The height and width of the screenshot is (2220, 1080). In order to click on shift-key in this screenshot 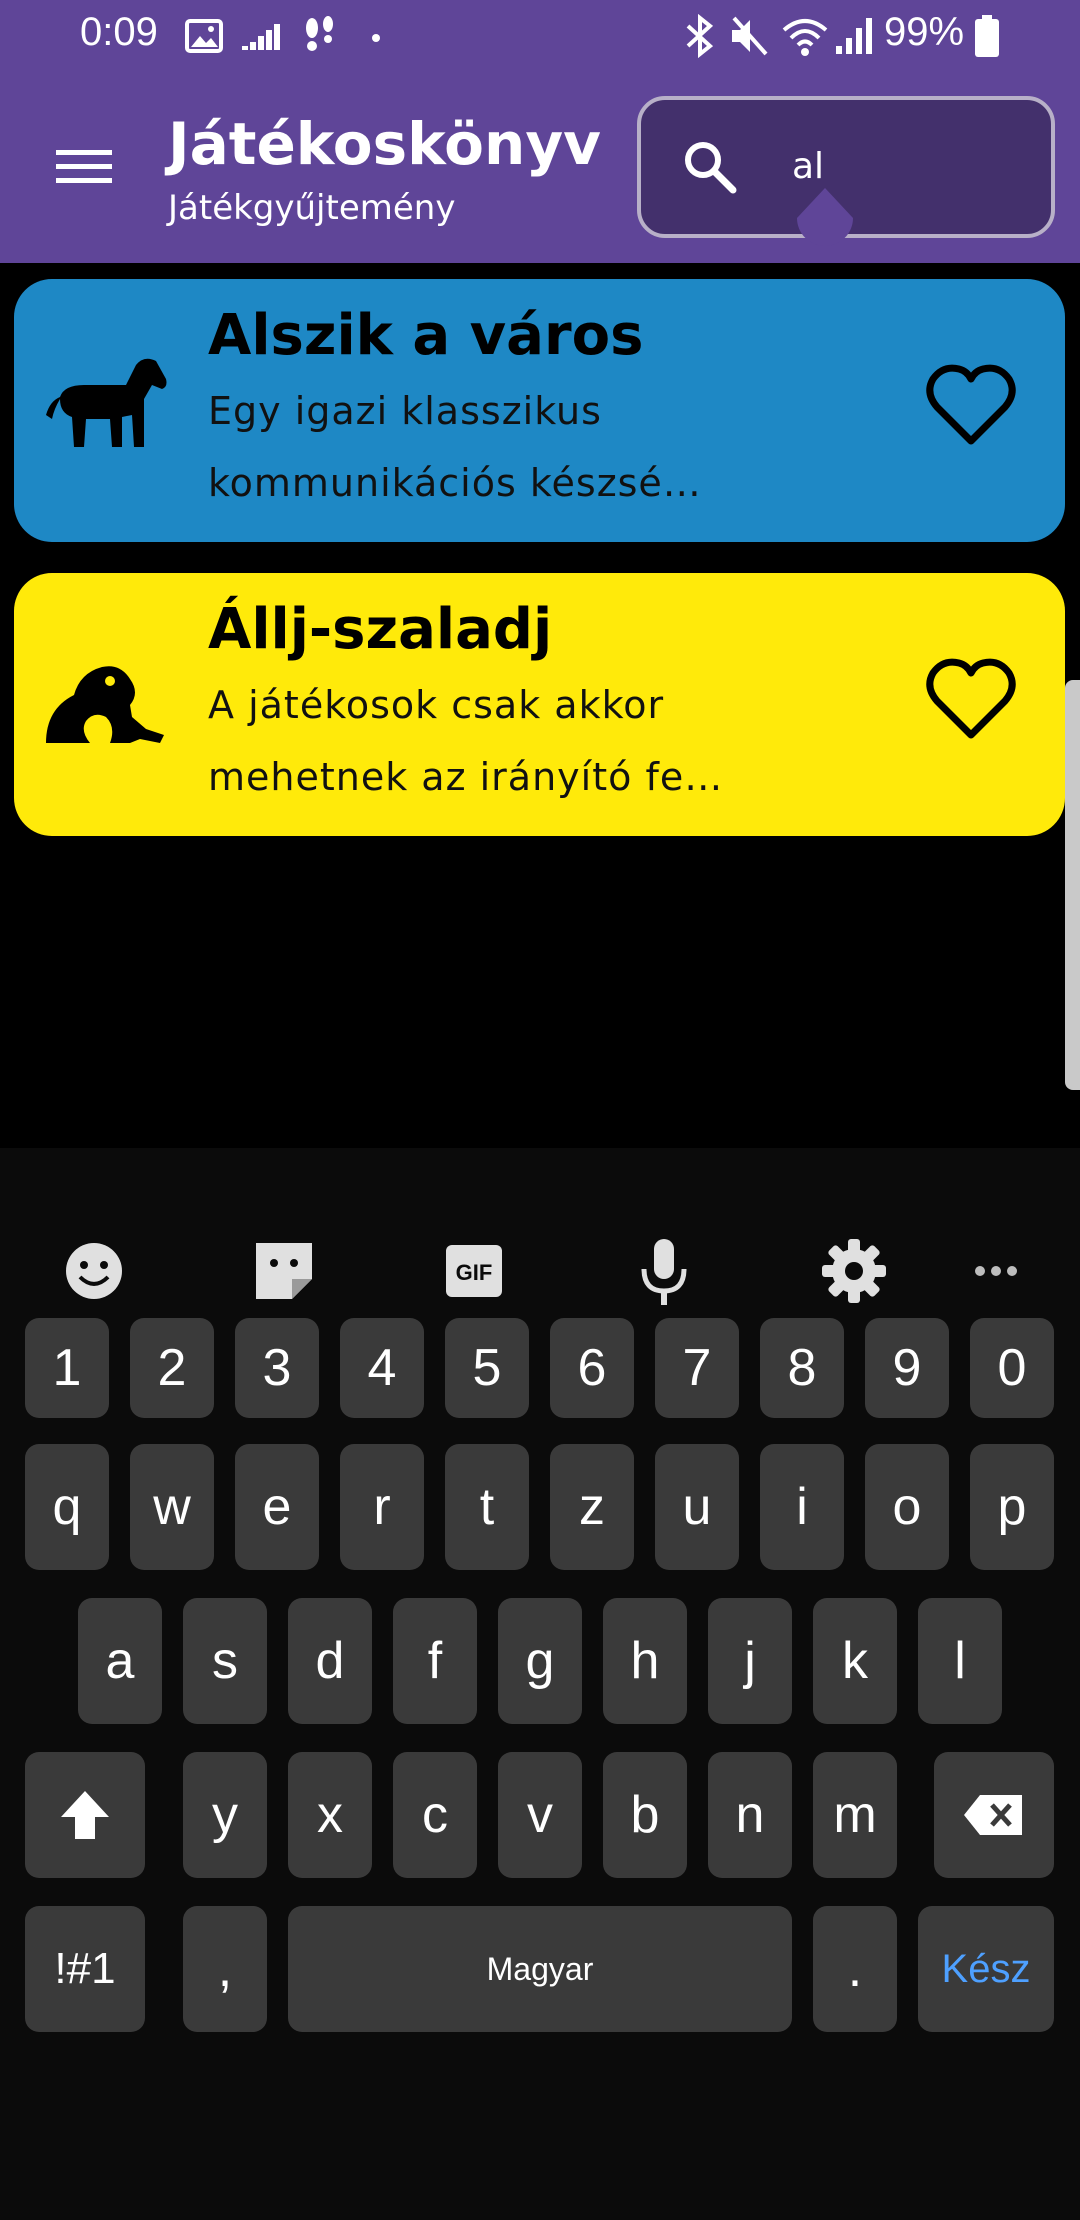, I will do `click(85, 1815)`.